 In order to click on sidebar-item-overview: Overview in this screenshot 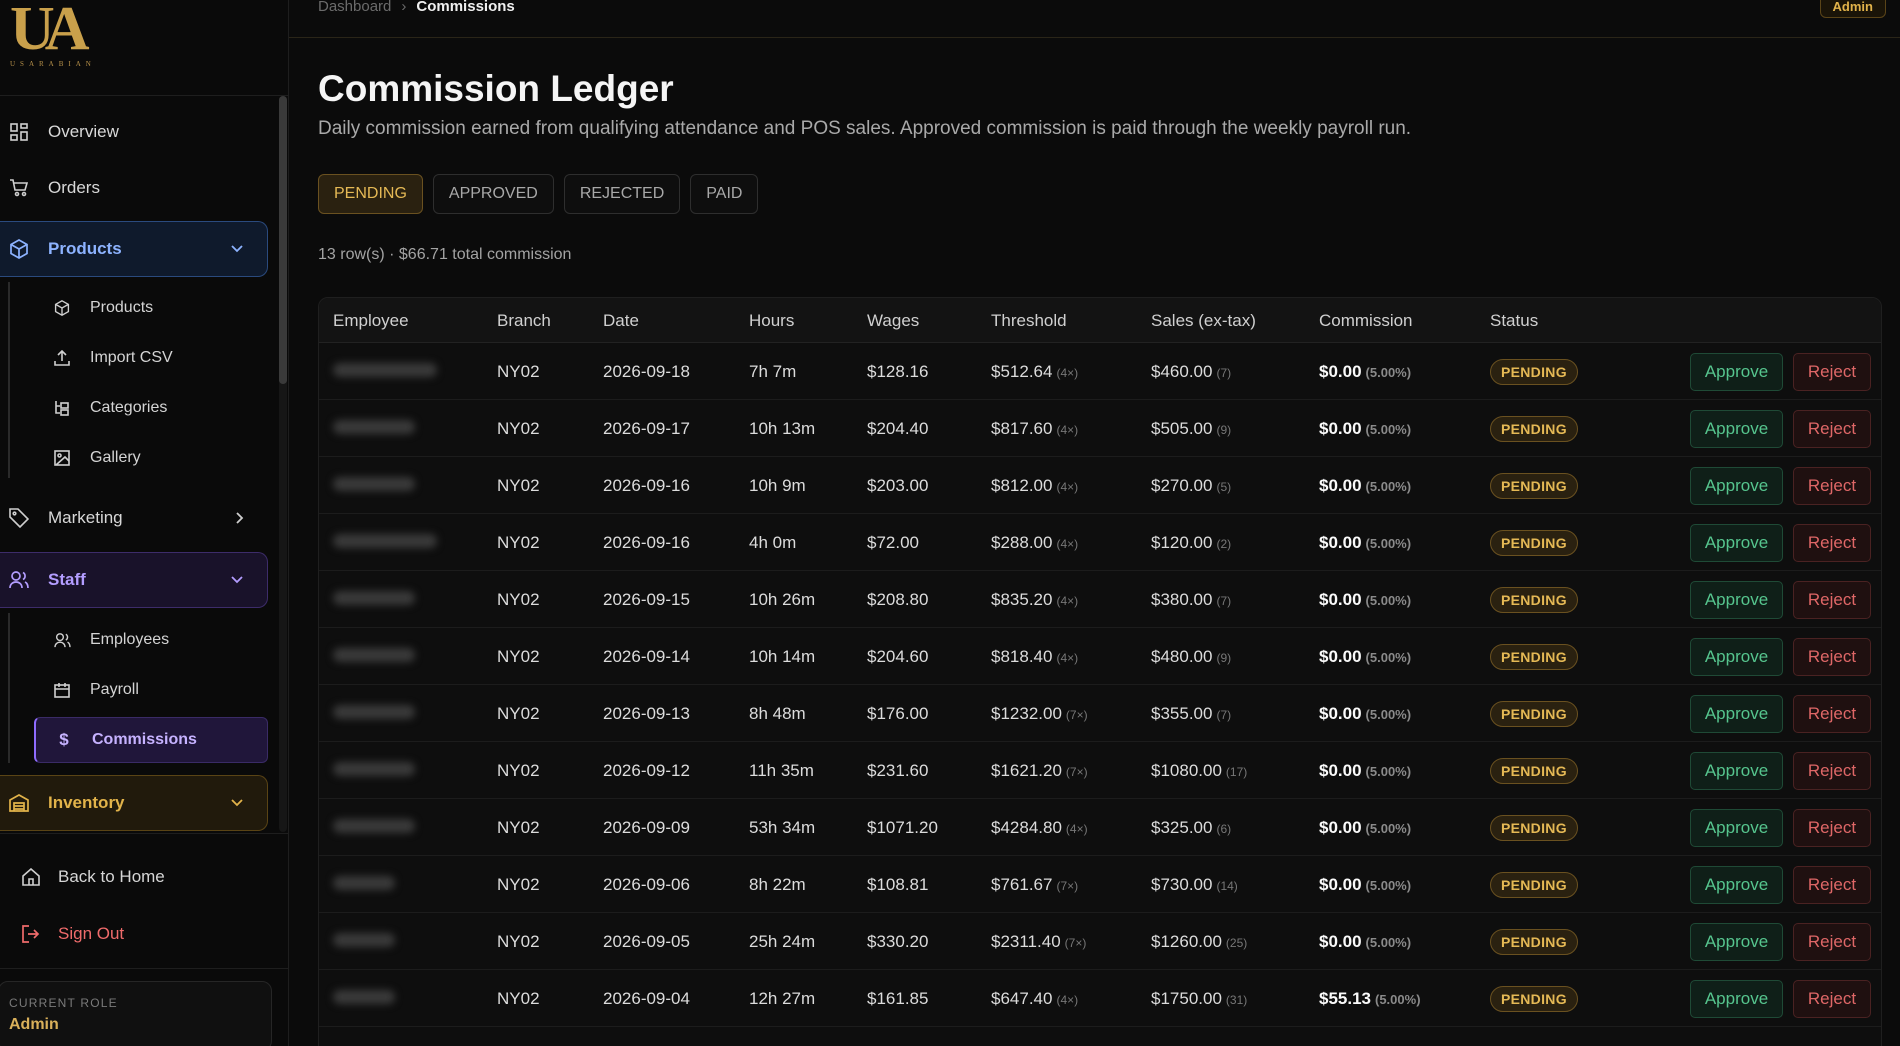, I will do `click(134, 132)`.